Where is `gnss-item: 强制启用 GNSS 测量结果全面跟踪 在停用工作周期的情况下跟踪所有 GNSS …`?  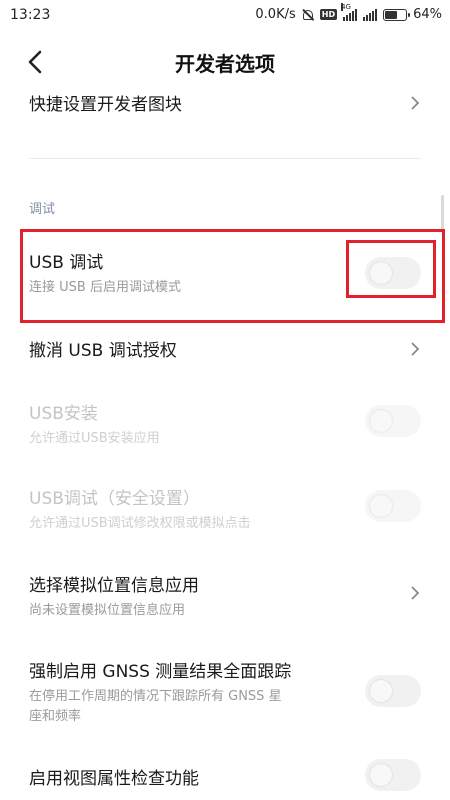 gnss-item: 强制启用 GNSS 测量结果全面跟踪 在停用工作周期的情况下跟踪所有 GNSS … is located at coordinates (225, 693).